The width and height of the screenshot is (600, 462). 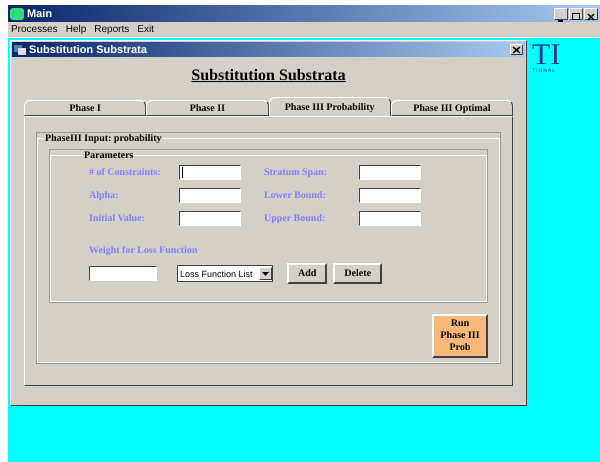 I want to click on page-heading: Substitution Substrata, so click(x=268, y=76).